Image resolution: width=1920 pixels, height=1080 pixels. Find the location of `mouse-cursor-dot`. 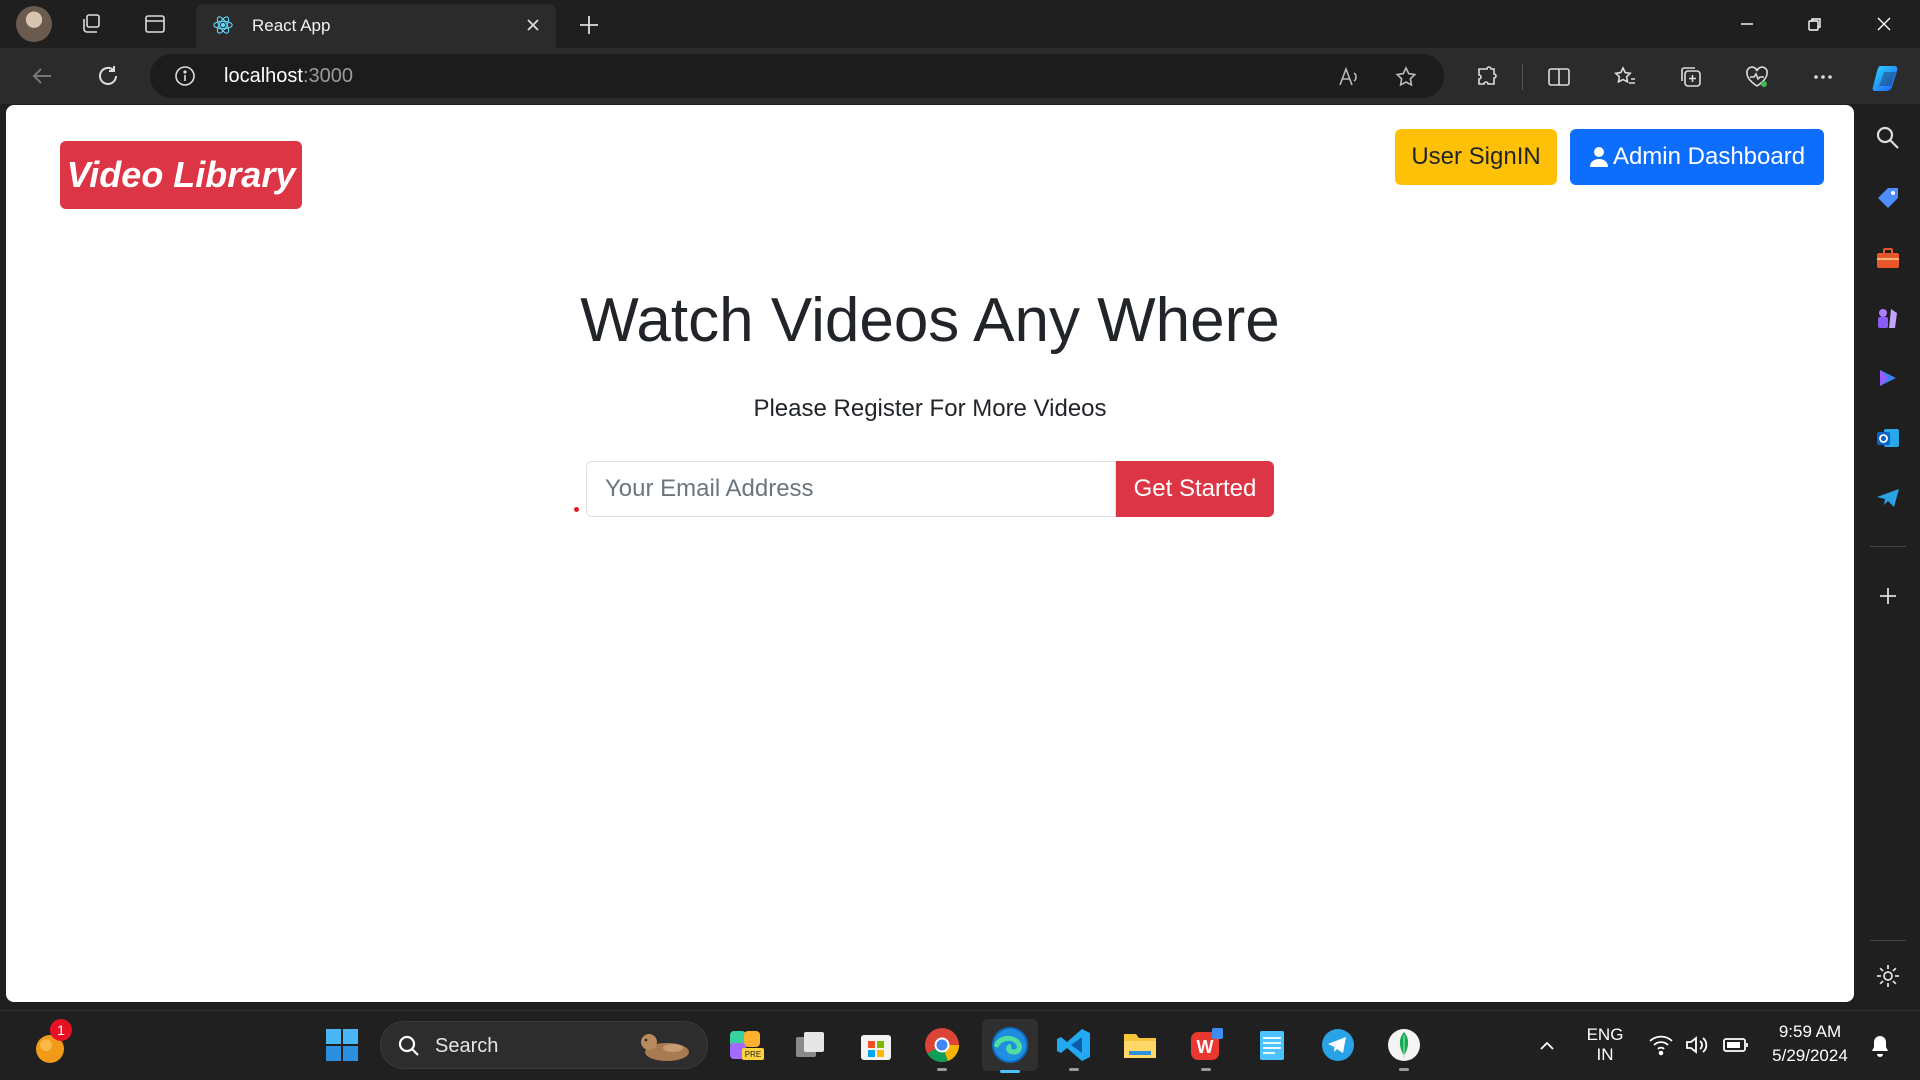

mouse-cursor-dot is located at coordinates (576, 509).